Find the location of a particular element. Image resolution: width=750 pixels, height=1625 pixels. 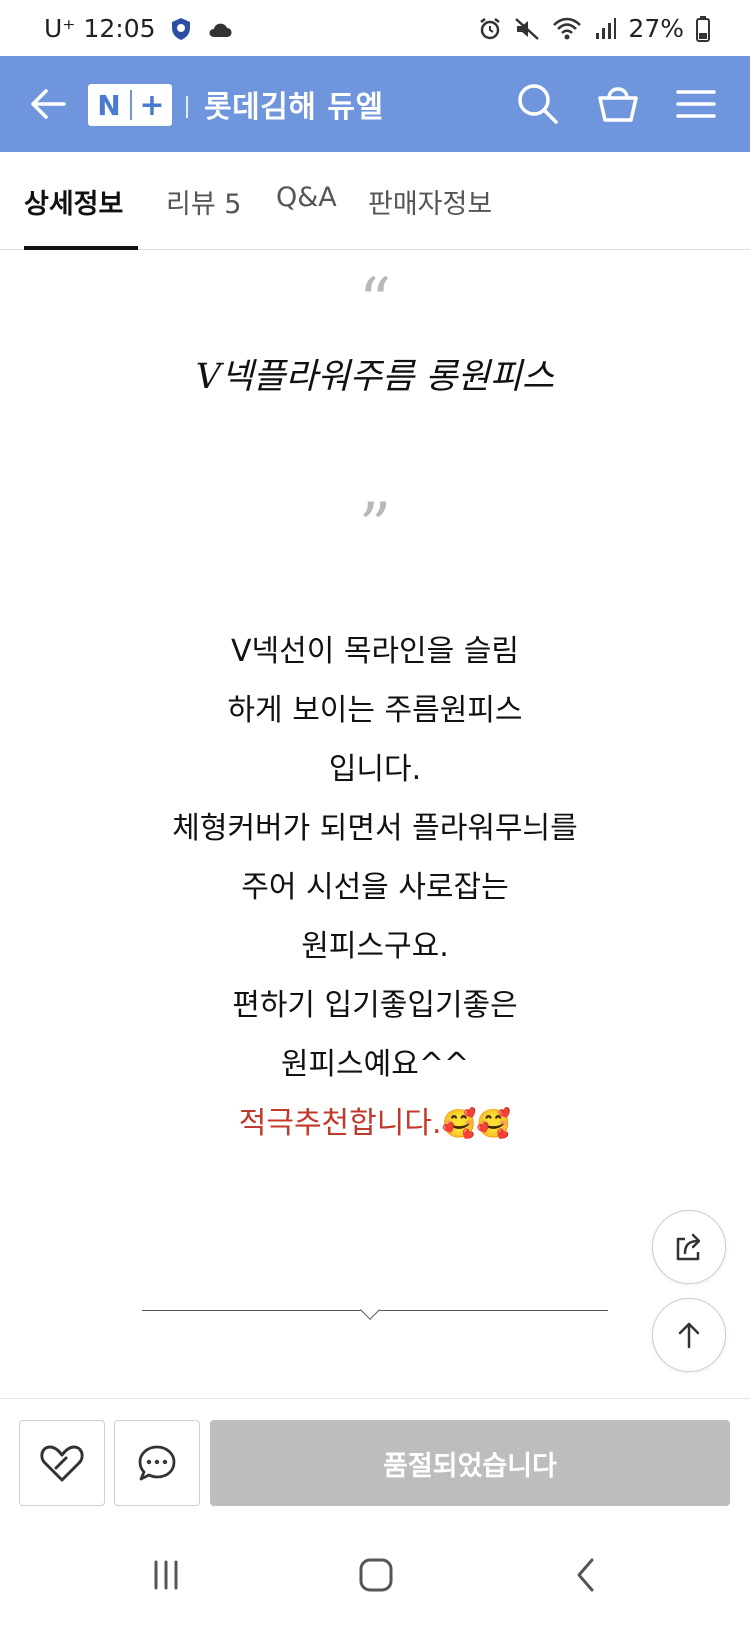

scroll-top-button is located at coordinates (689, 1335).